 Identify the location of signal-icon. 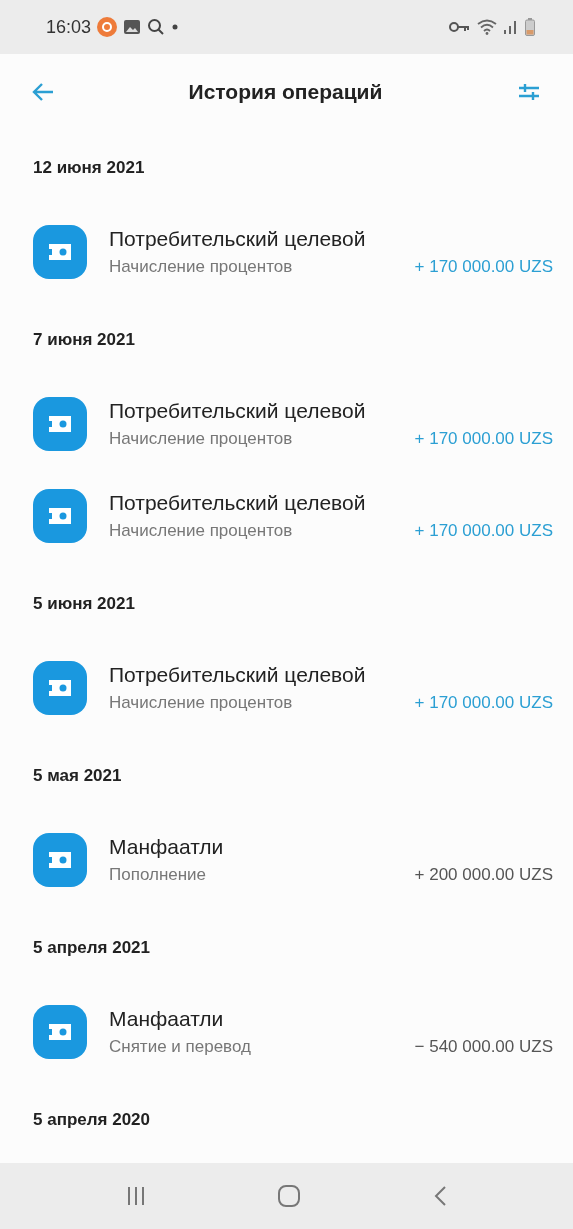
(511, 27).